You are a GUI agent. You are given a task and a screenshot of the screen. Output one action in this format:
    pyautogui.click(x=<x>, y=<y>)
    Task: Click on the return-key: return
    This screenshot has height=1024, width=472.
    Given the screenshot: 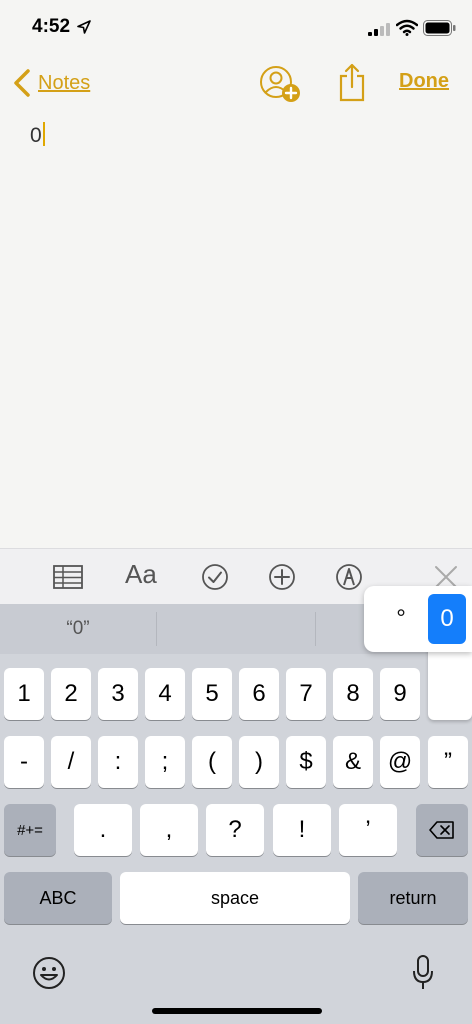 What is the action you would take?
    pyautogui.click(x=413, y=898)
    